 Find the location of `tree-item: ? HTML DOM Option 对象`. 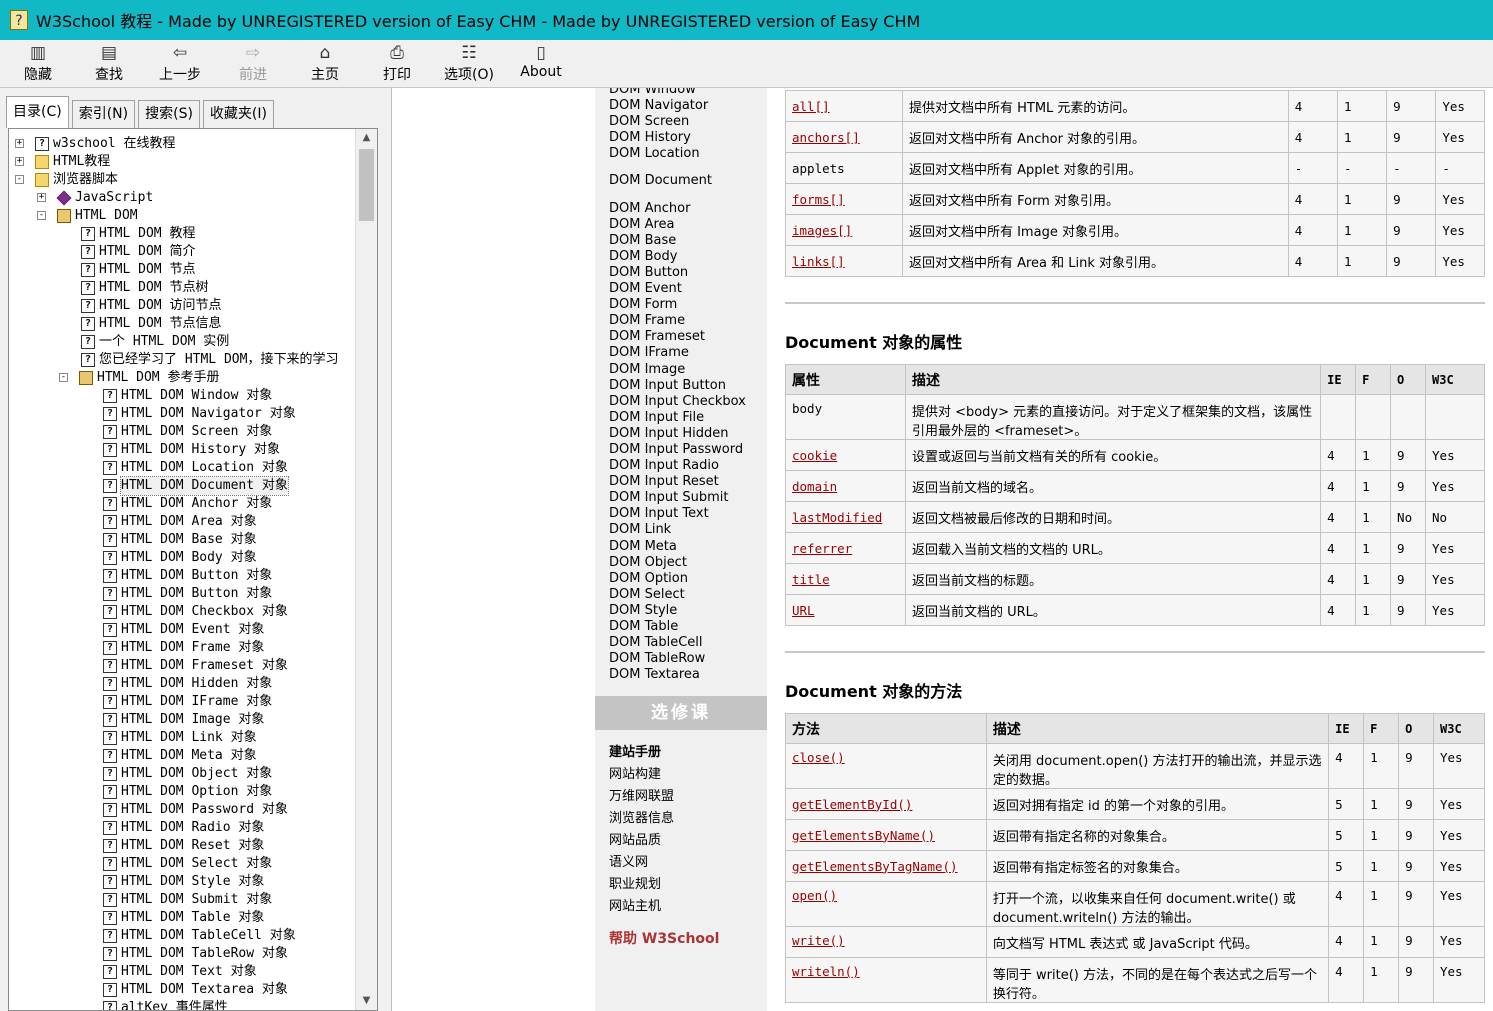

tree-item: ? HTML DOM Option 对象 is located at coordinates (182, 792).